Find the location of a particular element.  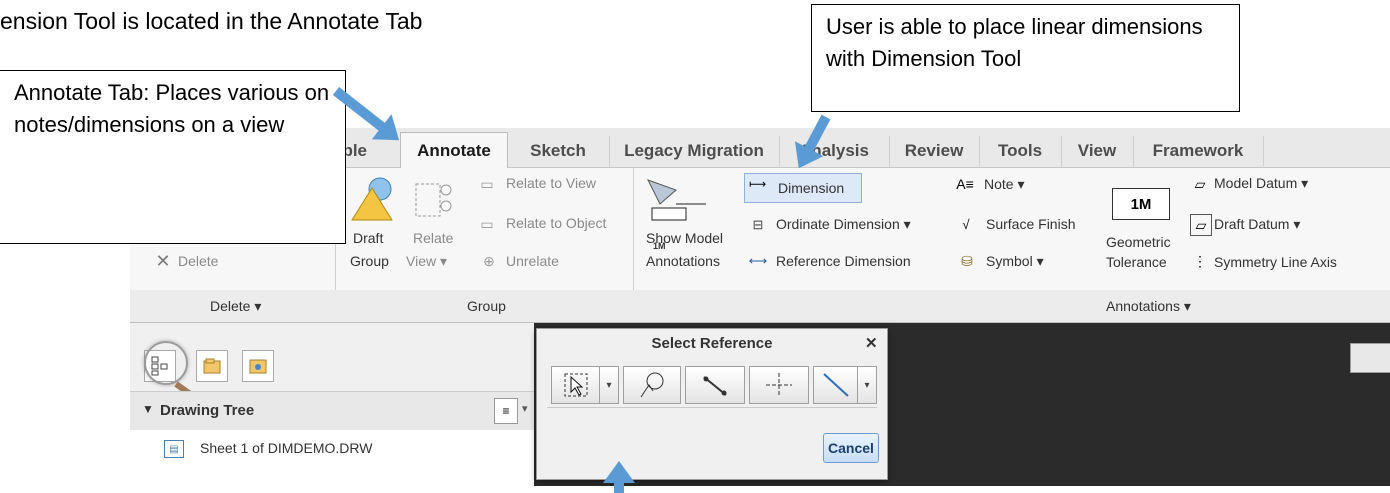

reference-dimension-icon: ⟷ is located at coordinates (758, 260).